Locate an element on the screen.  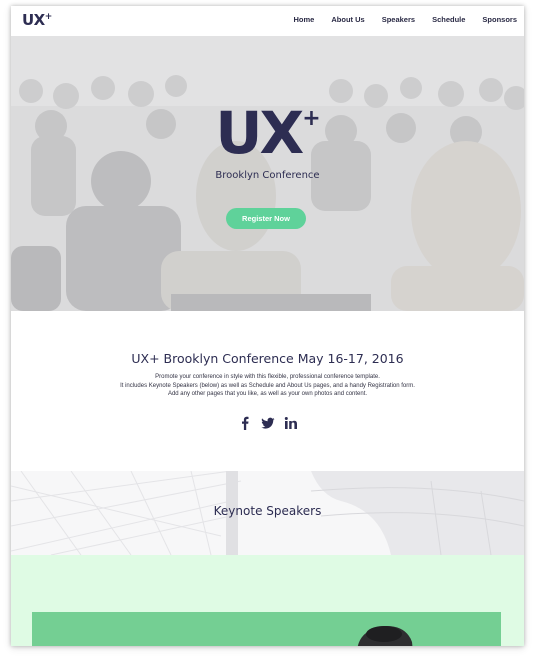
logo-text: UX is located at coordinates (33, 20).